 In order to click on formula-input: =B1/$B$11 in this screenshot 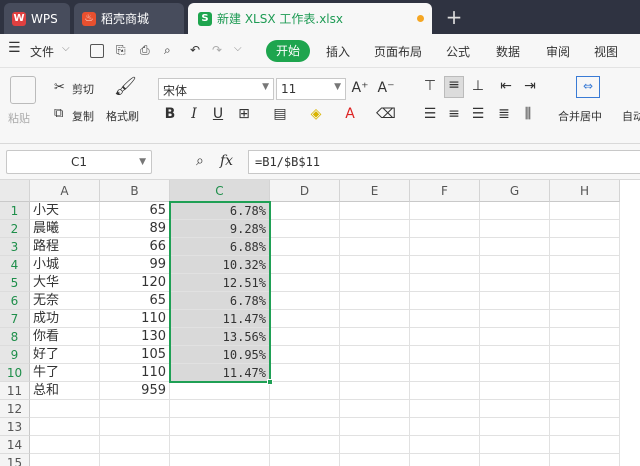, I will do `click(444, 162)`.